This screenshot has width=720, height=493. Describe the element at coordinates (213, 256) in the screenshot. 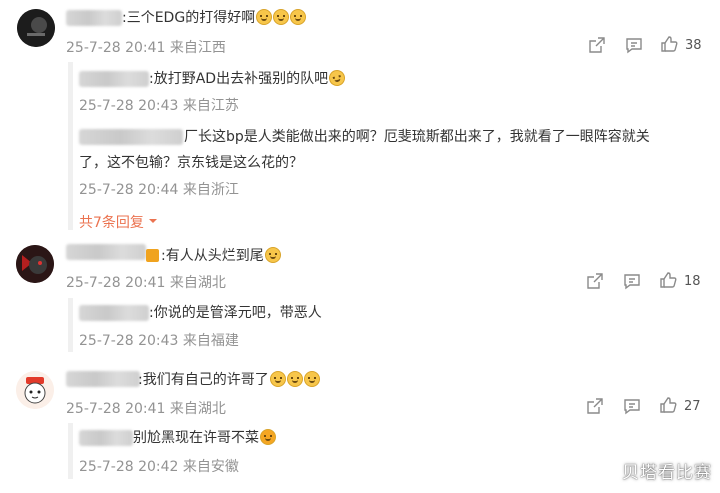

I see `comment-text: :有人从头烂到尾` at that location.